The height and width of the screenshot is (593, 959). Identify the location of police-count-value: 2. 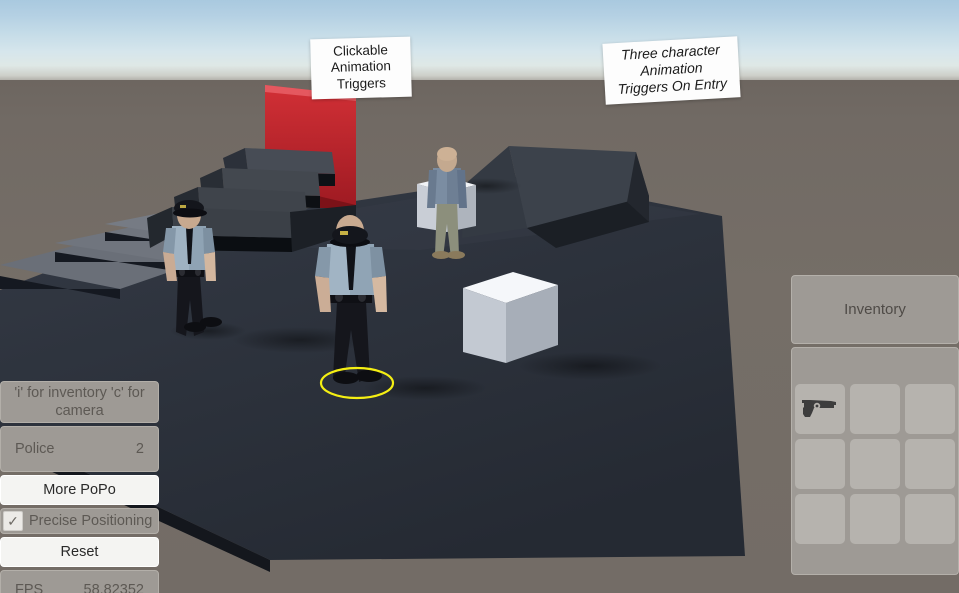
(139, 449).